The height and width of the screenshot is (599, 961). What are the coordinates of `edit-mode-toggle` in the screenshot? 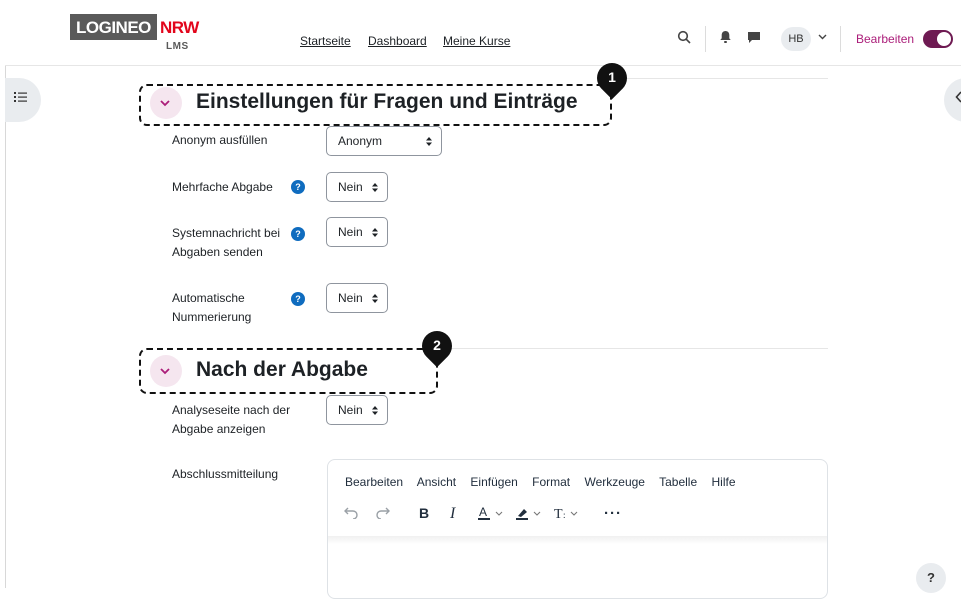 It's located at (938, 39).